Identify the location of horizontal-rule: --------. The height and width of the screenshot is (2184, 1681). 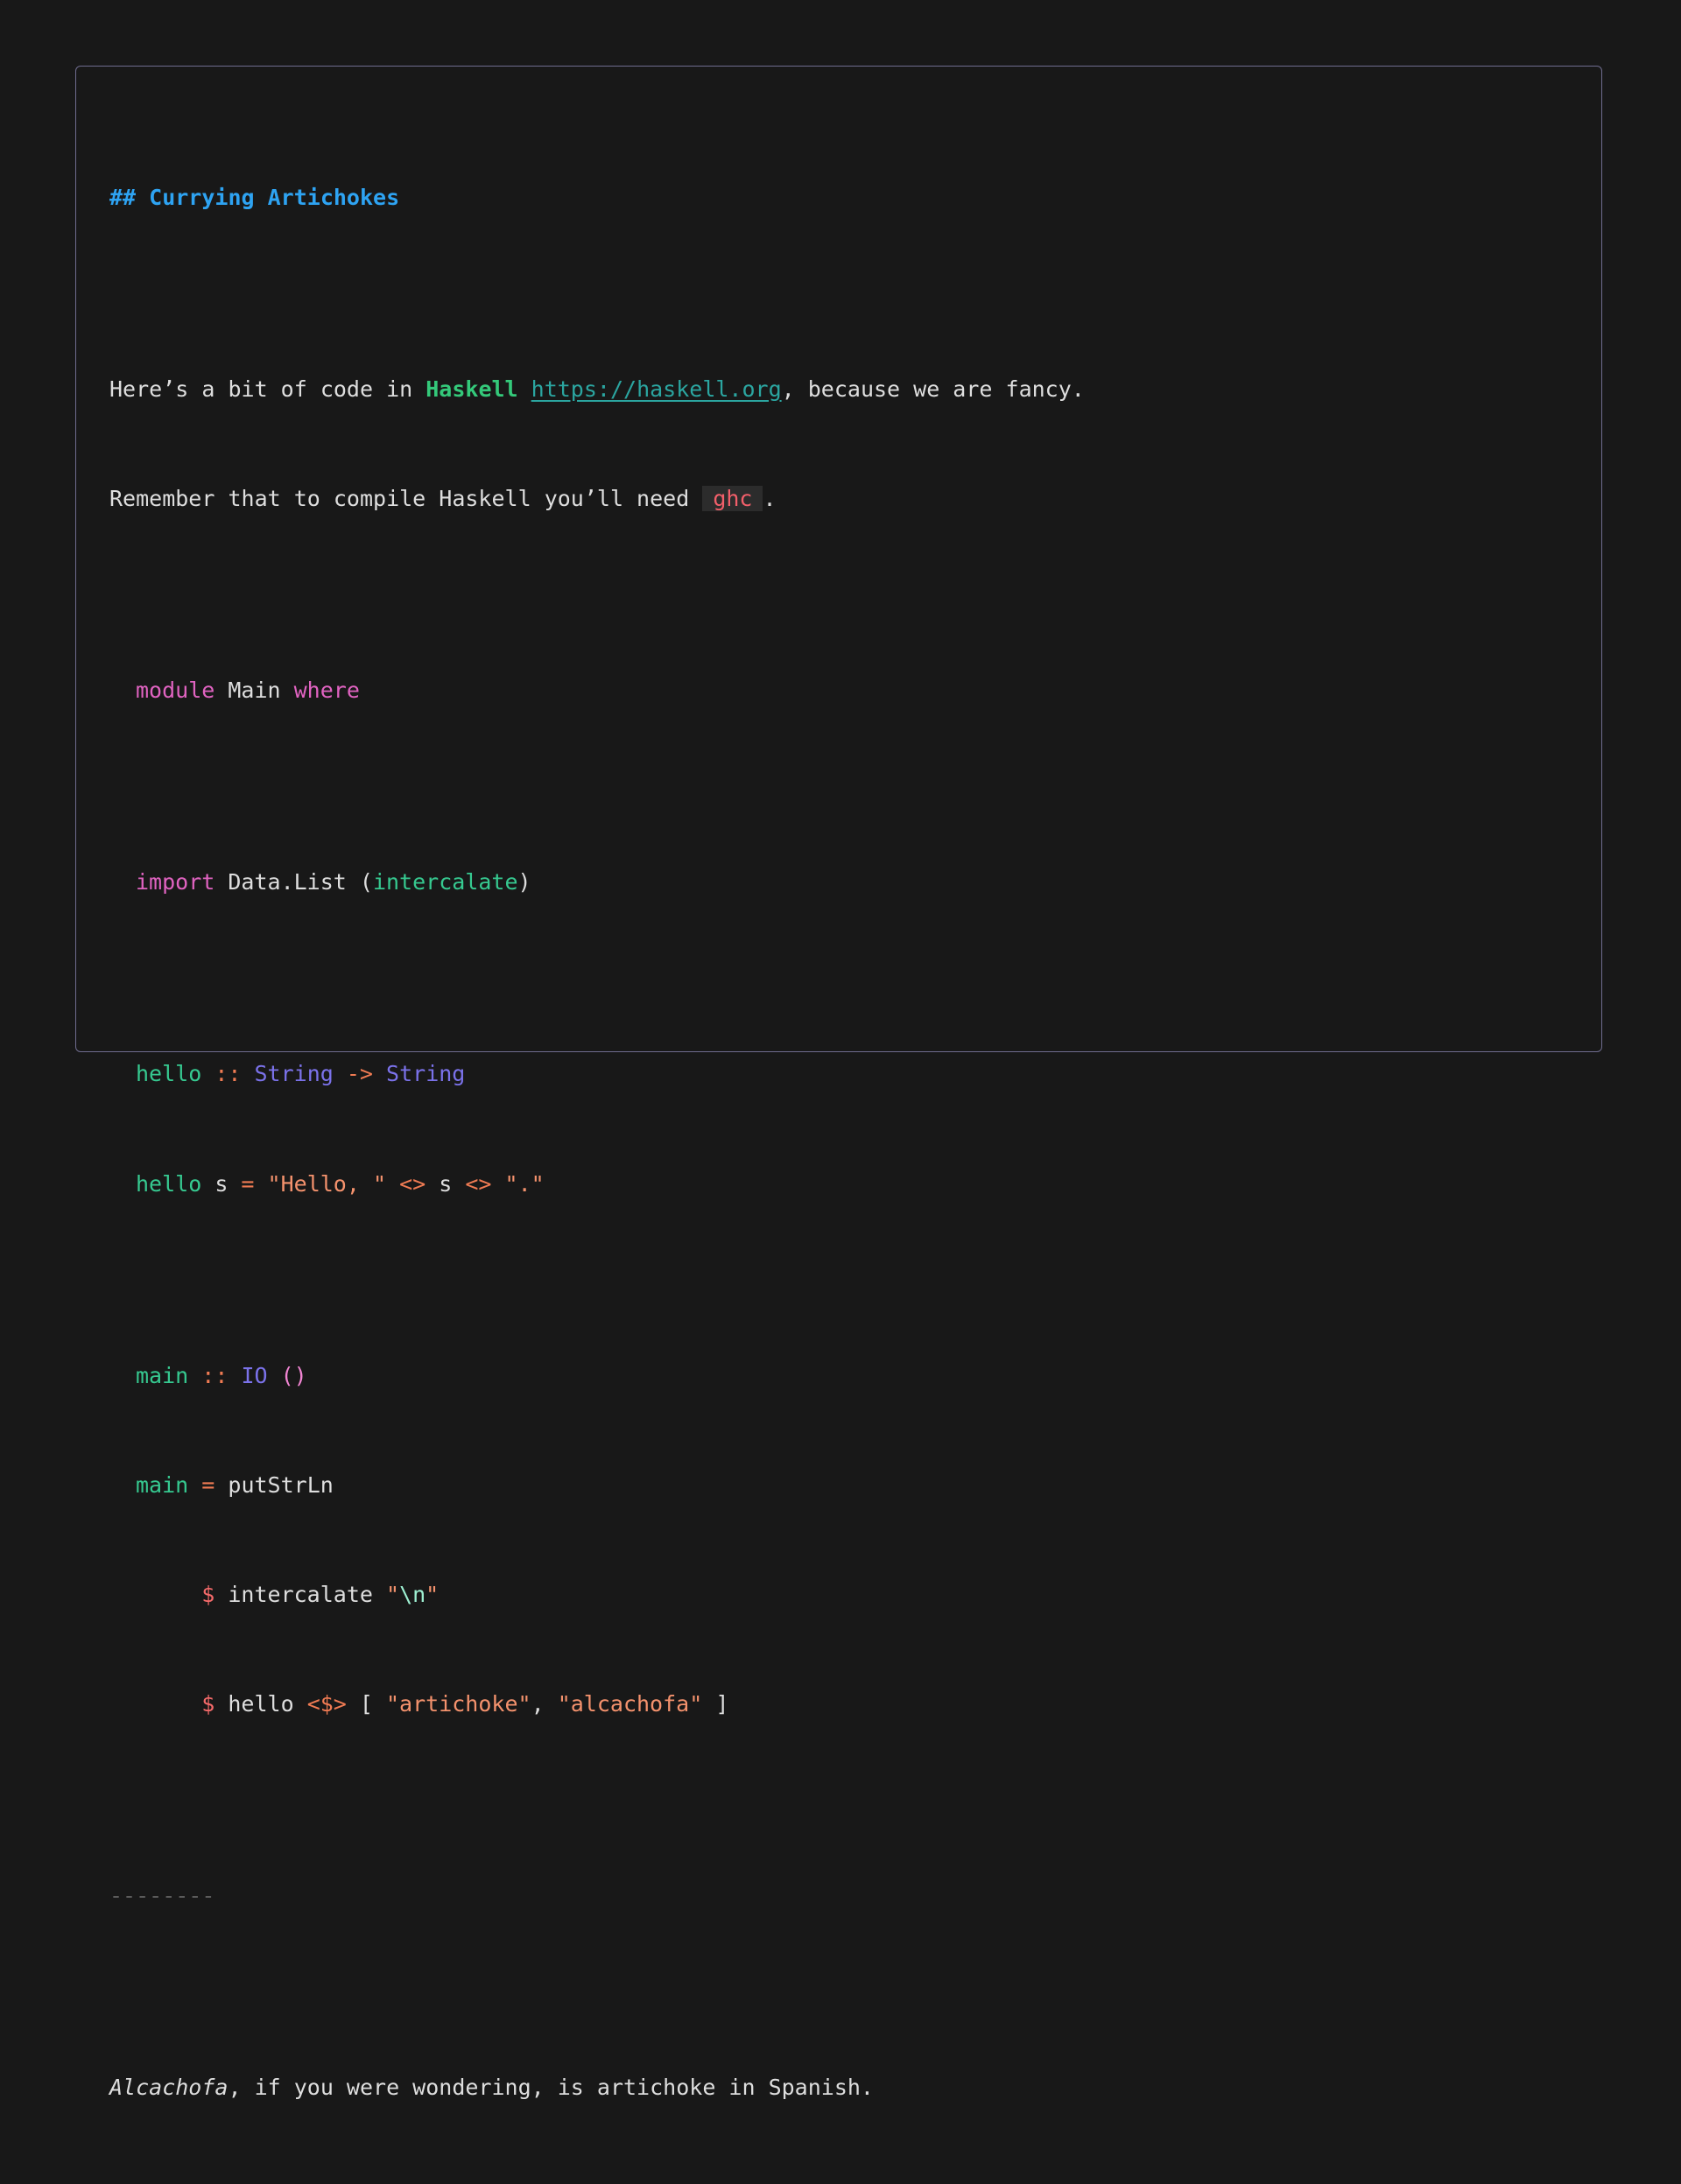
(162, 1896).